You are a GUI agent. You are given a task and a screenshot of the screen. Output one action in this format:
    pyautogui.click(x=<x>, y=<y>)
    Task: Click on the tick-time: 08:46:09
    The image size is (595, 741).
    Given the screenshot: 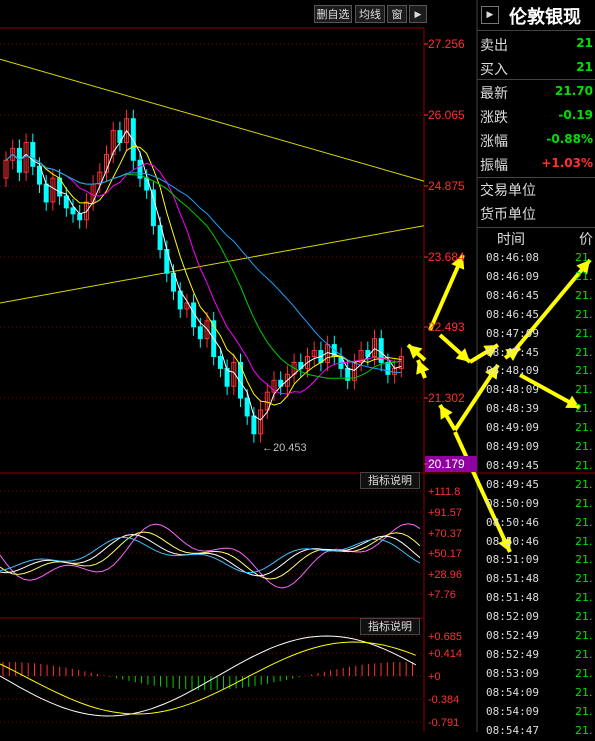 What is the action you would take?
    pyautogui.click(x=512, y=276)
    